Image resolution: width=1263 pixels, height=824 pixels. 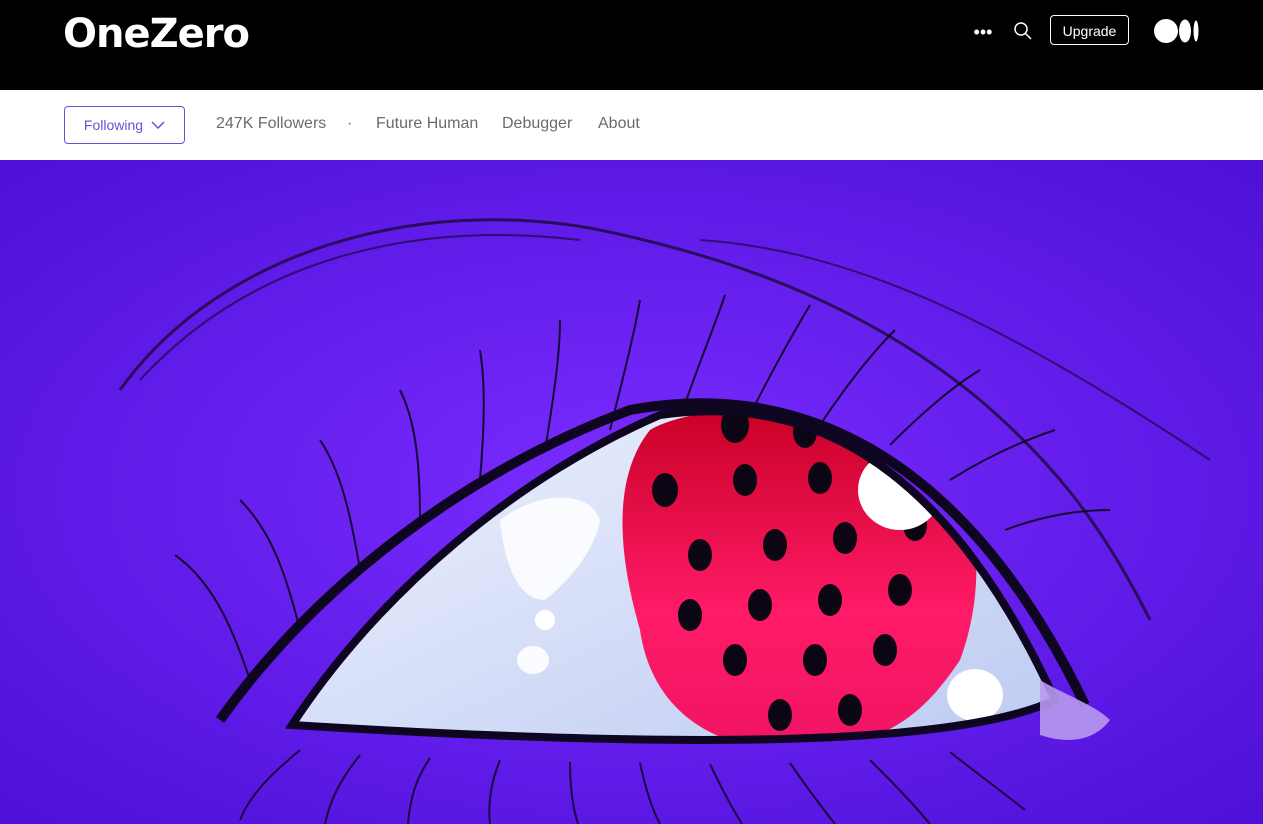 What do you see at coordinates (113, 125) in the screenshot?
I see `following-label: Following` at bounding box center [113, 125].